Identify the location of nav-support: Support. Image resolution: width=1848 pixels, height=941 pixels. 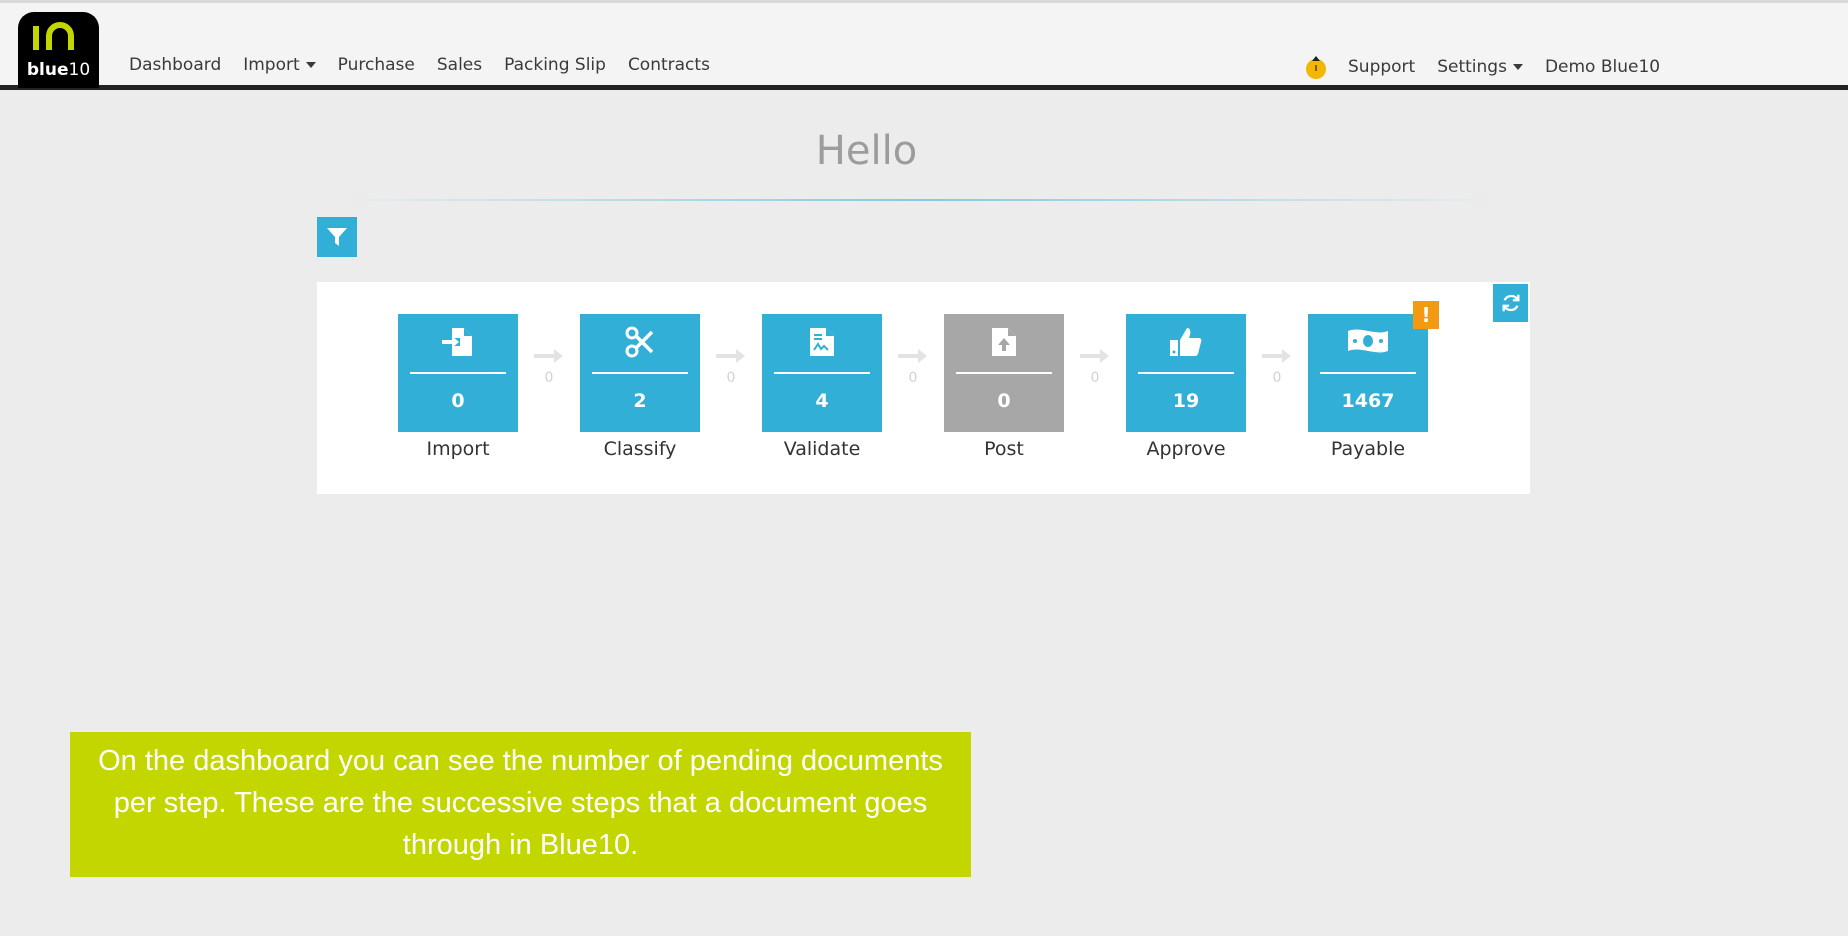
(1381, 67).